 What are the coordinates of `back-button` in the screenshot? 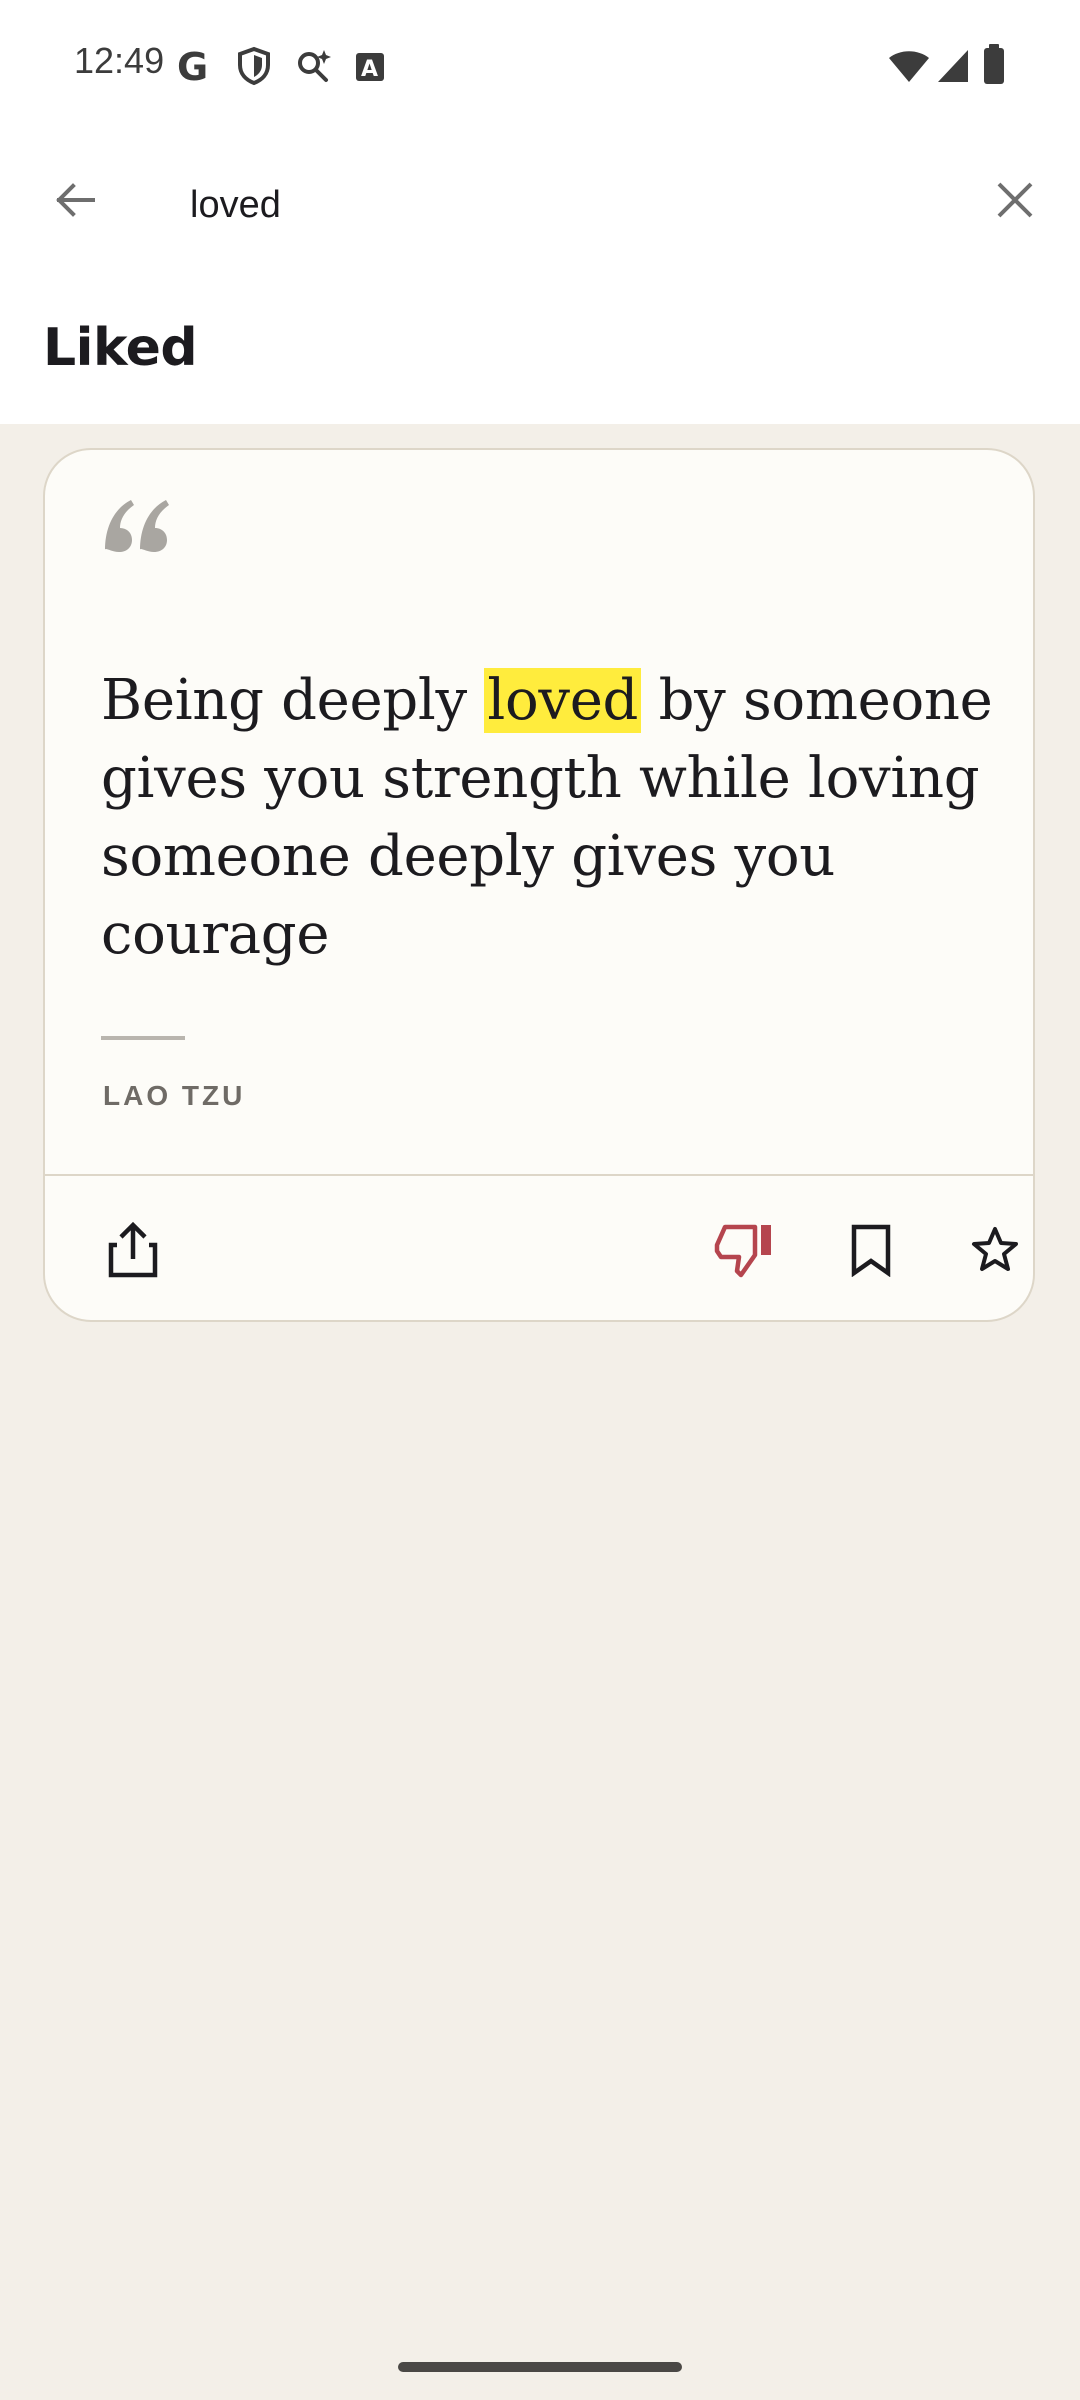 It's located at (75, 200).